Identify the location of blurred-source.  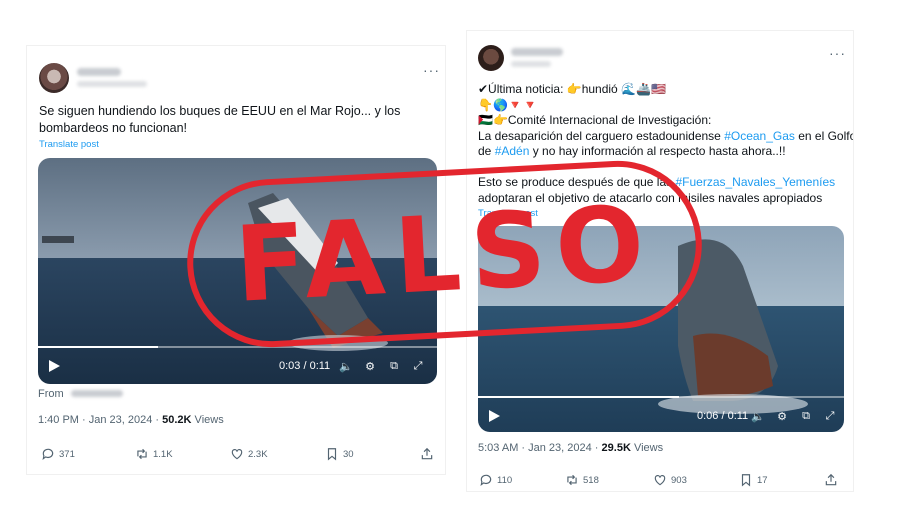
(96, 393).